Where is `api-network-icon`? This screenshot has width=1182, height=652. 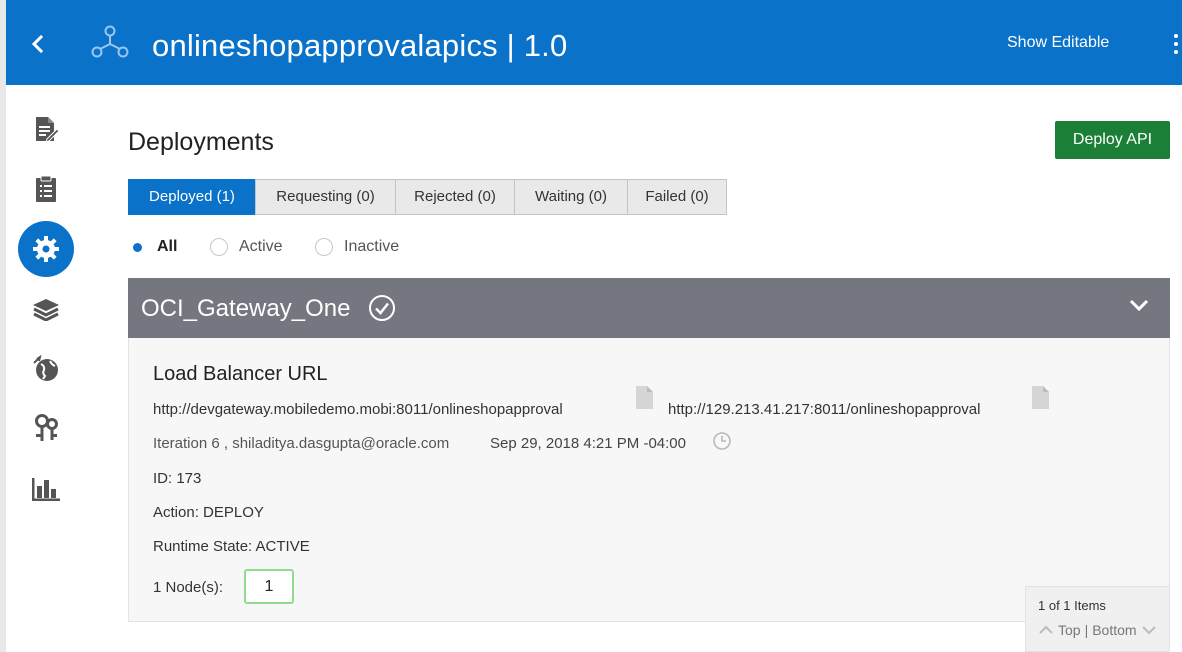
api-network-icon is located at coordinates (110, 41).